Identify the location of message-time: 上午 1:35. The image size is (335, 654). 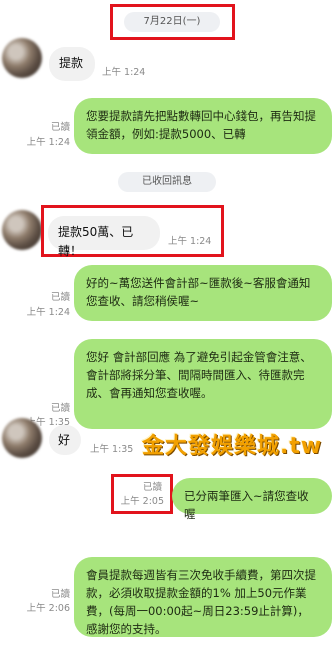
(112, 449).